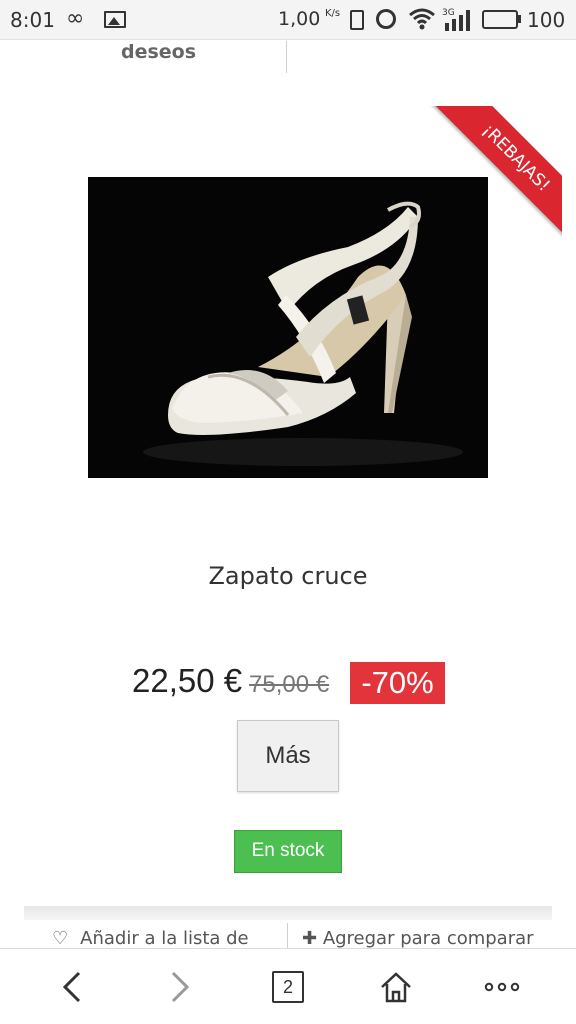 The width and height of the screenshot is (576, 1024). I want to click on tabs-button: 2, so click(288, 986).